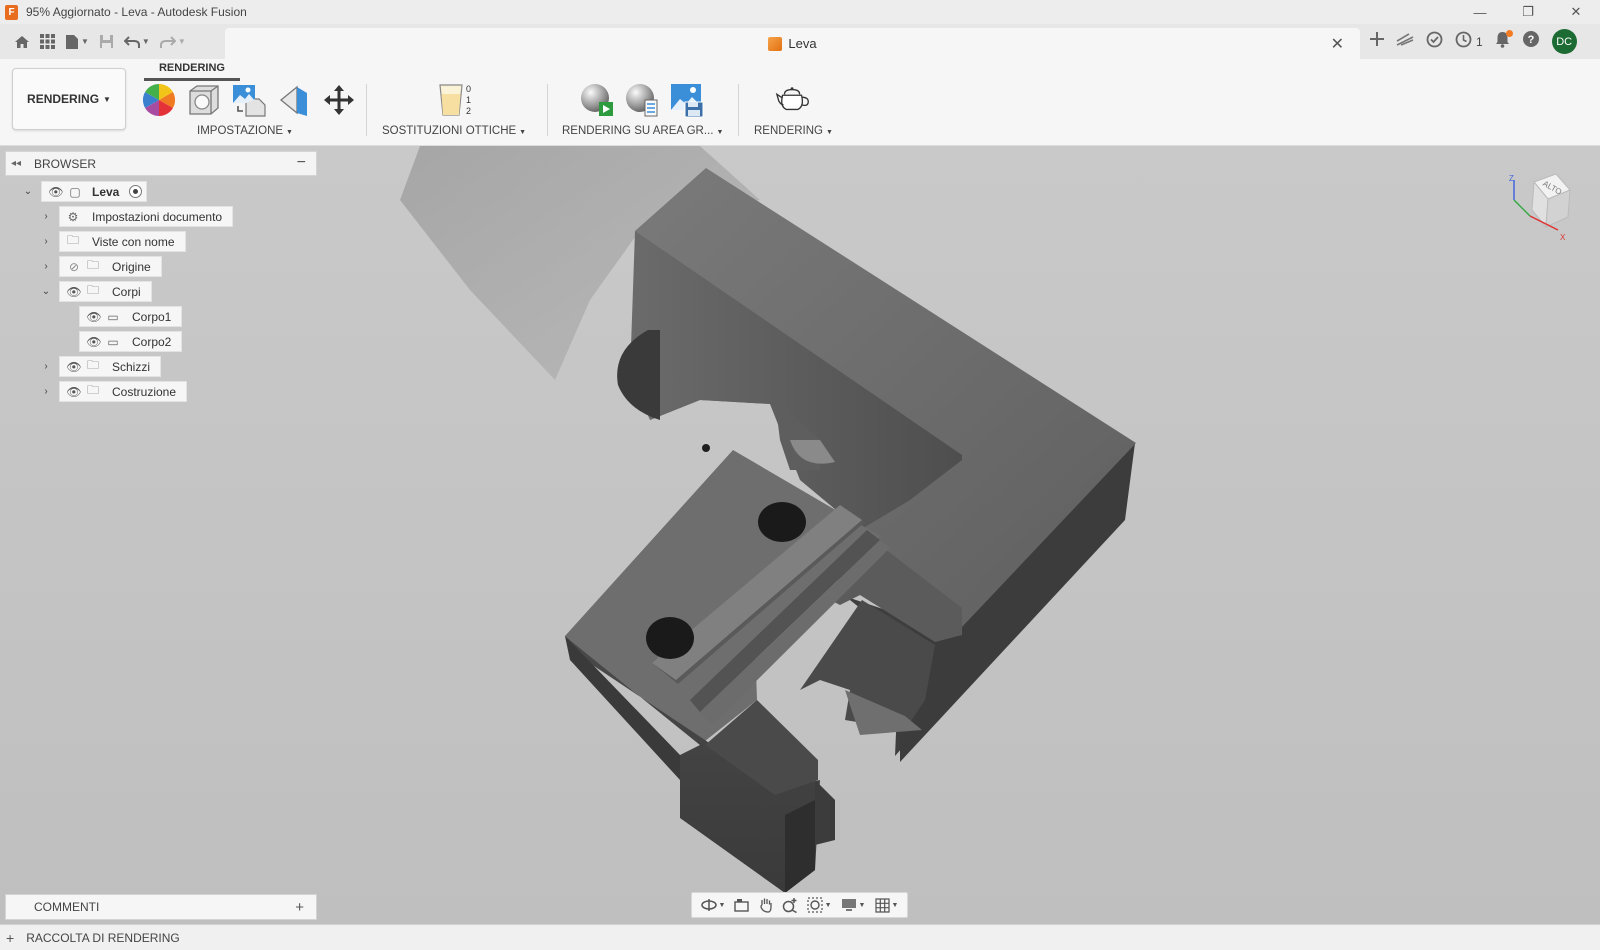  I want to click on tree-label: Origine, so click(131, 266).